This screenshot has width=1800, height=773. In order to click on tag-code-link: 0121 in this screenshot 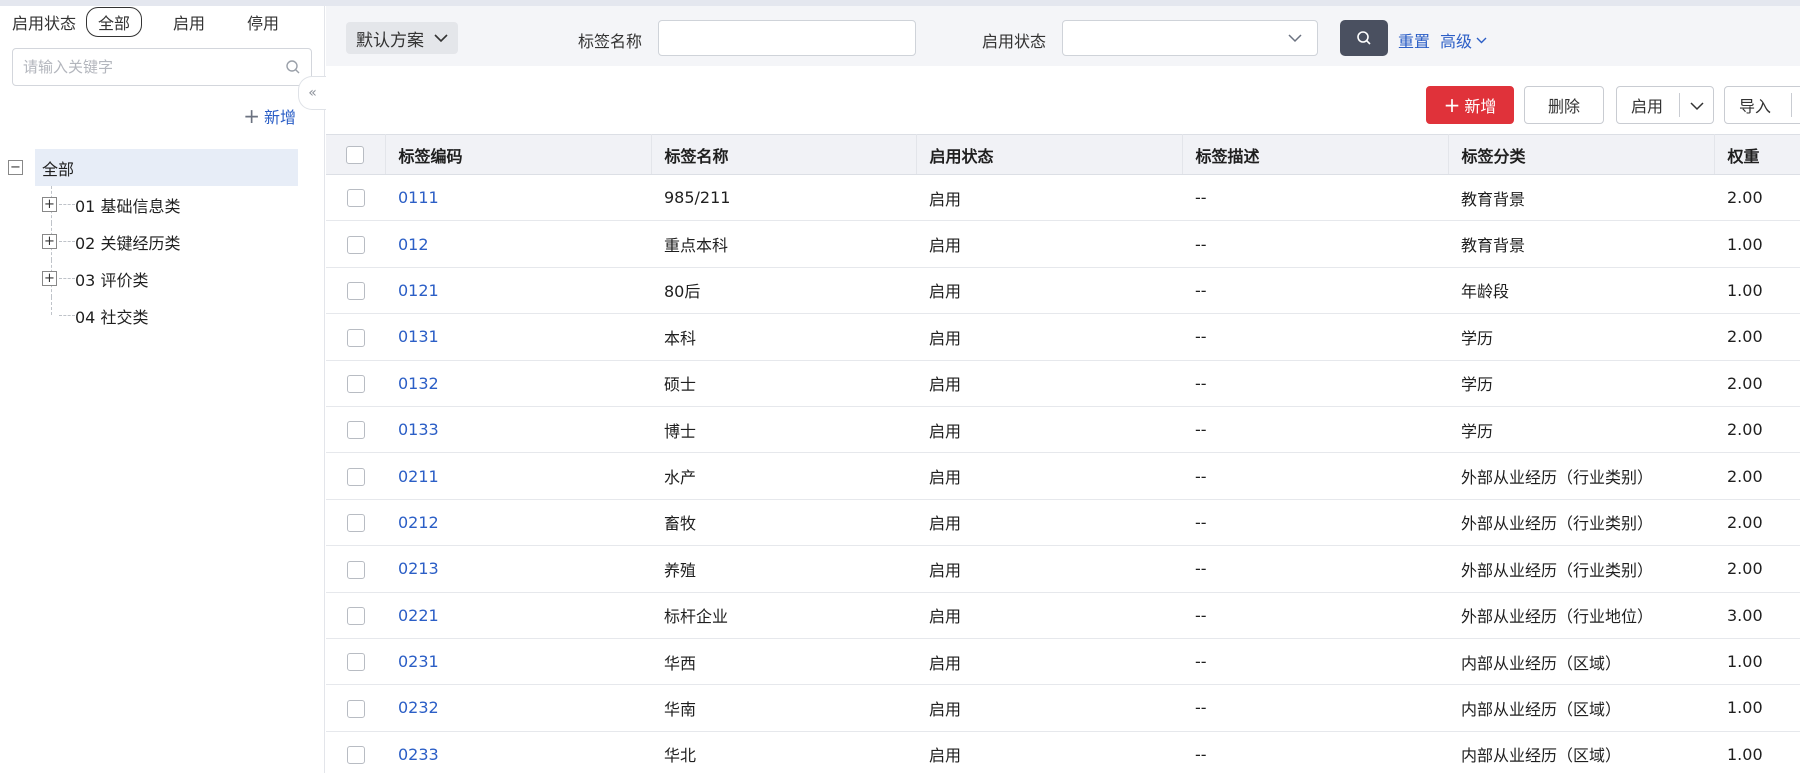, I will do `click(518, 291)`.